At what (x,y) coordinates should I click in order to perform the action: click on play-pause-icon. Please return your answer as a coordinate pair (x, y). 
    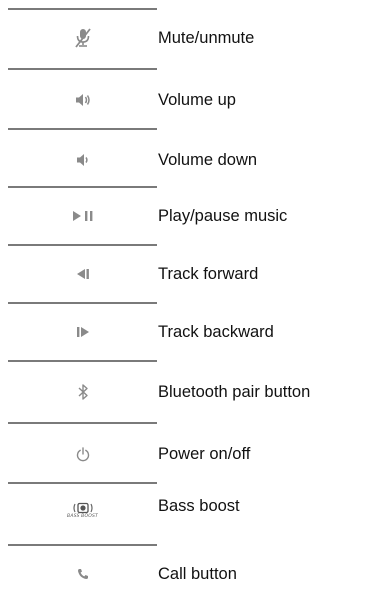
    Looking at the image, I should click on (83, 216).